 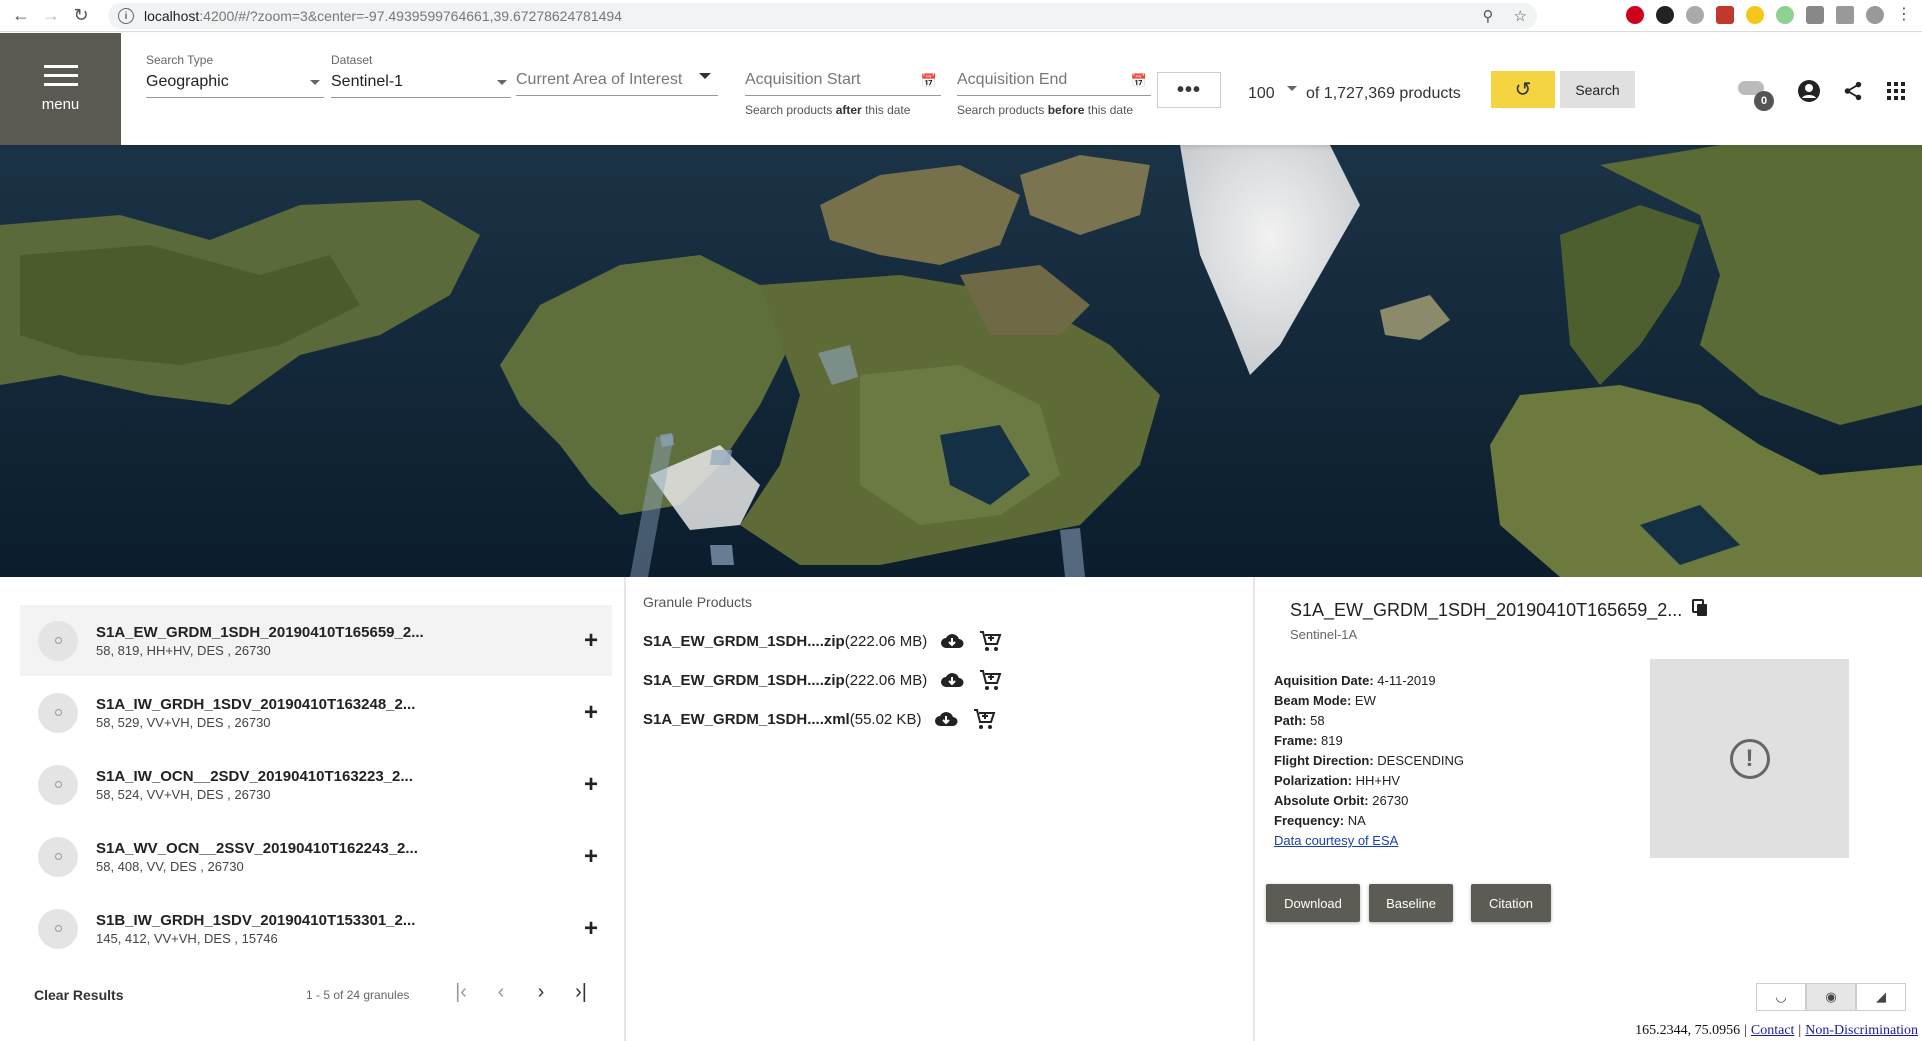 I want to click on prop-label: Path:, so click(x=1290, y=720).